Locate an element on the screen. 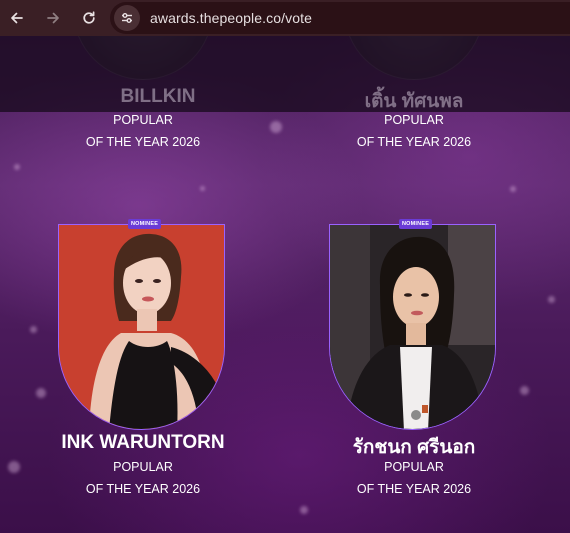  arrow-left-icon is located at coordinates (17, 18).